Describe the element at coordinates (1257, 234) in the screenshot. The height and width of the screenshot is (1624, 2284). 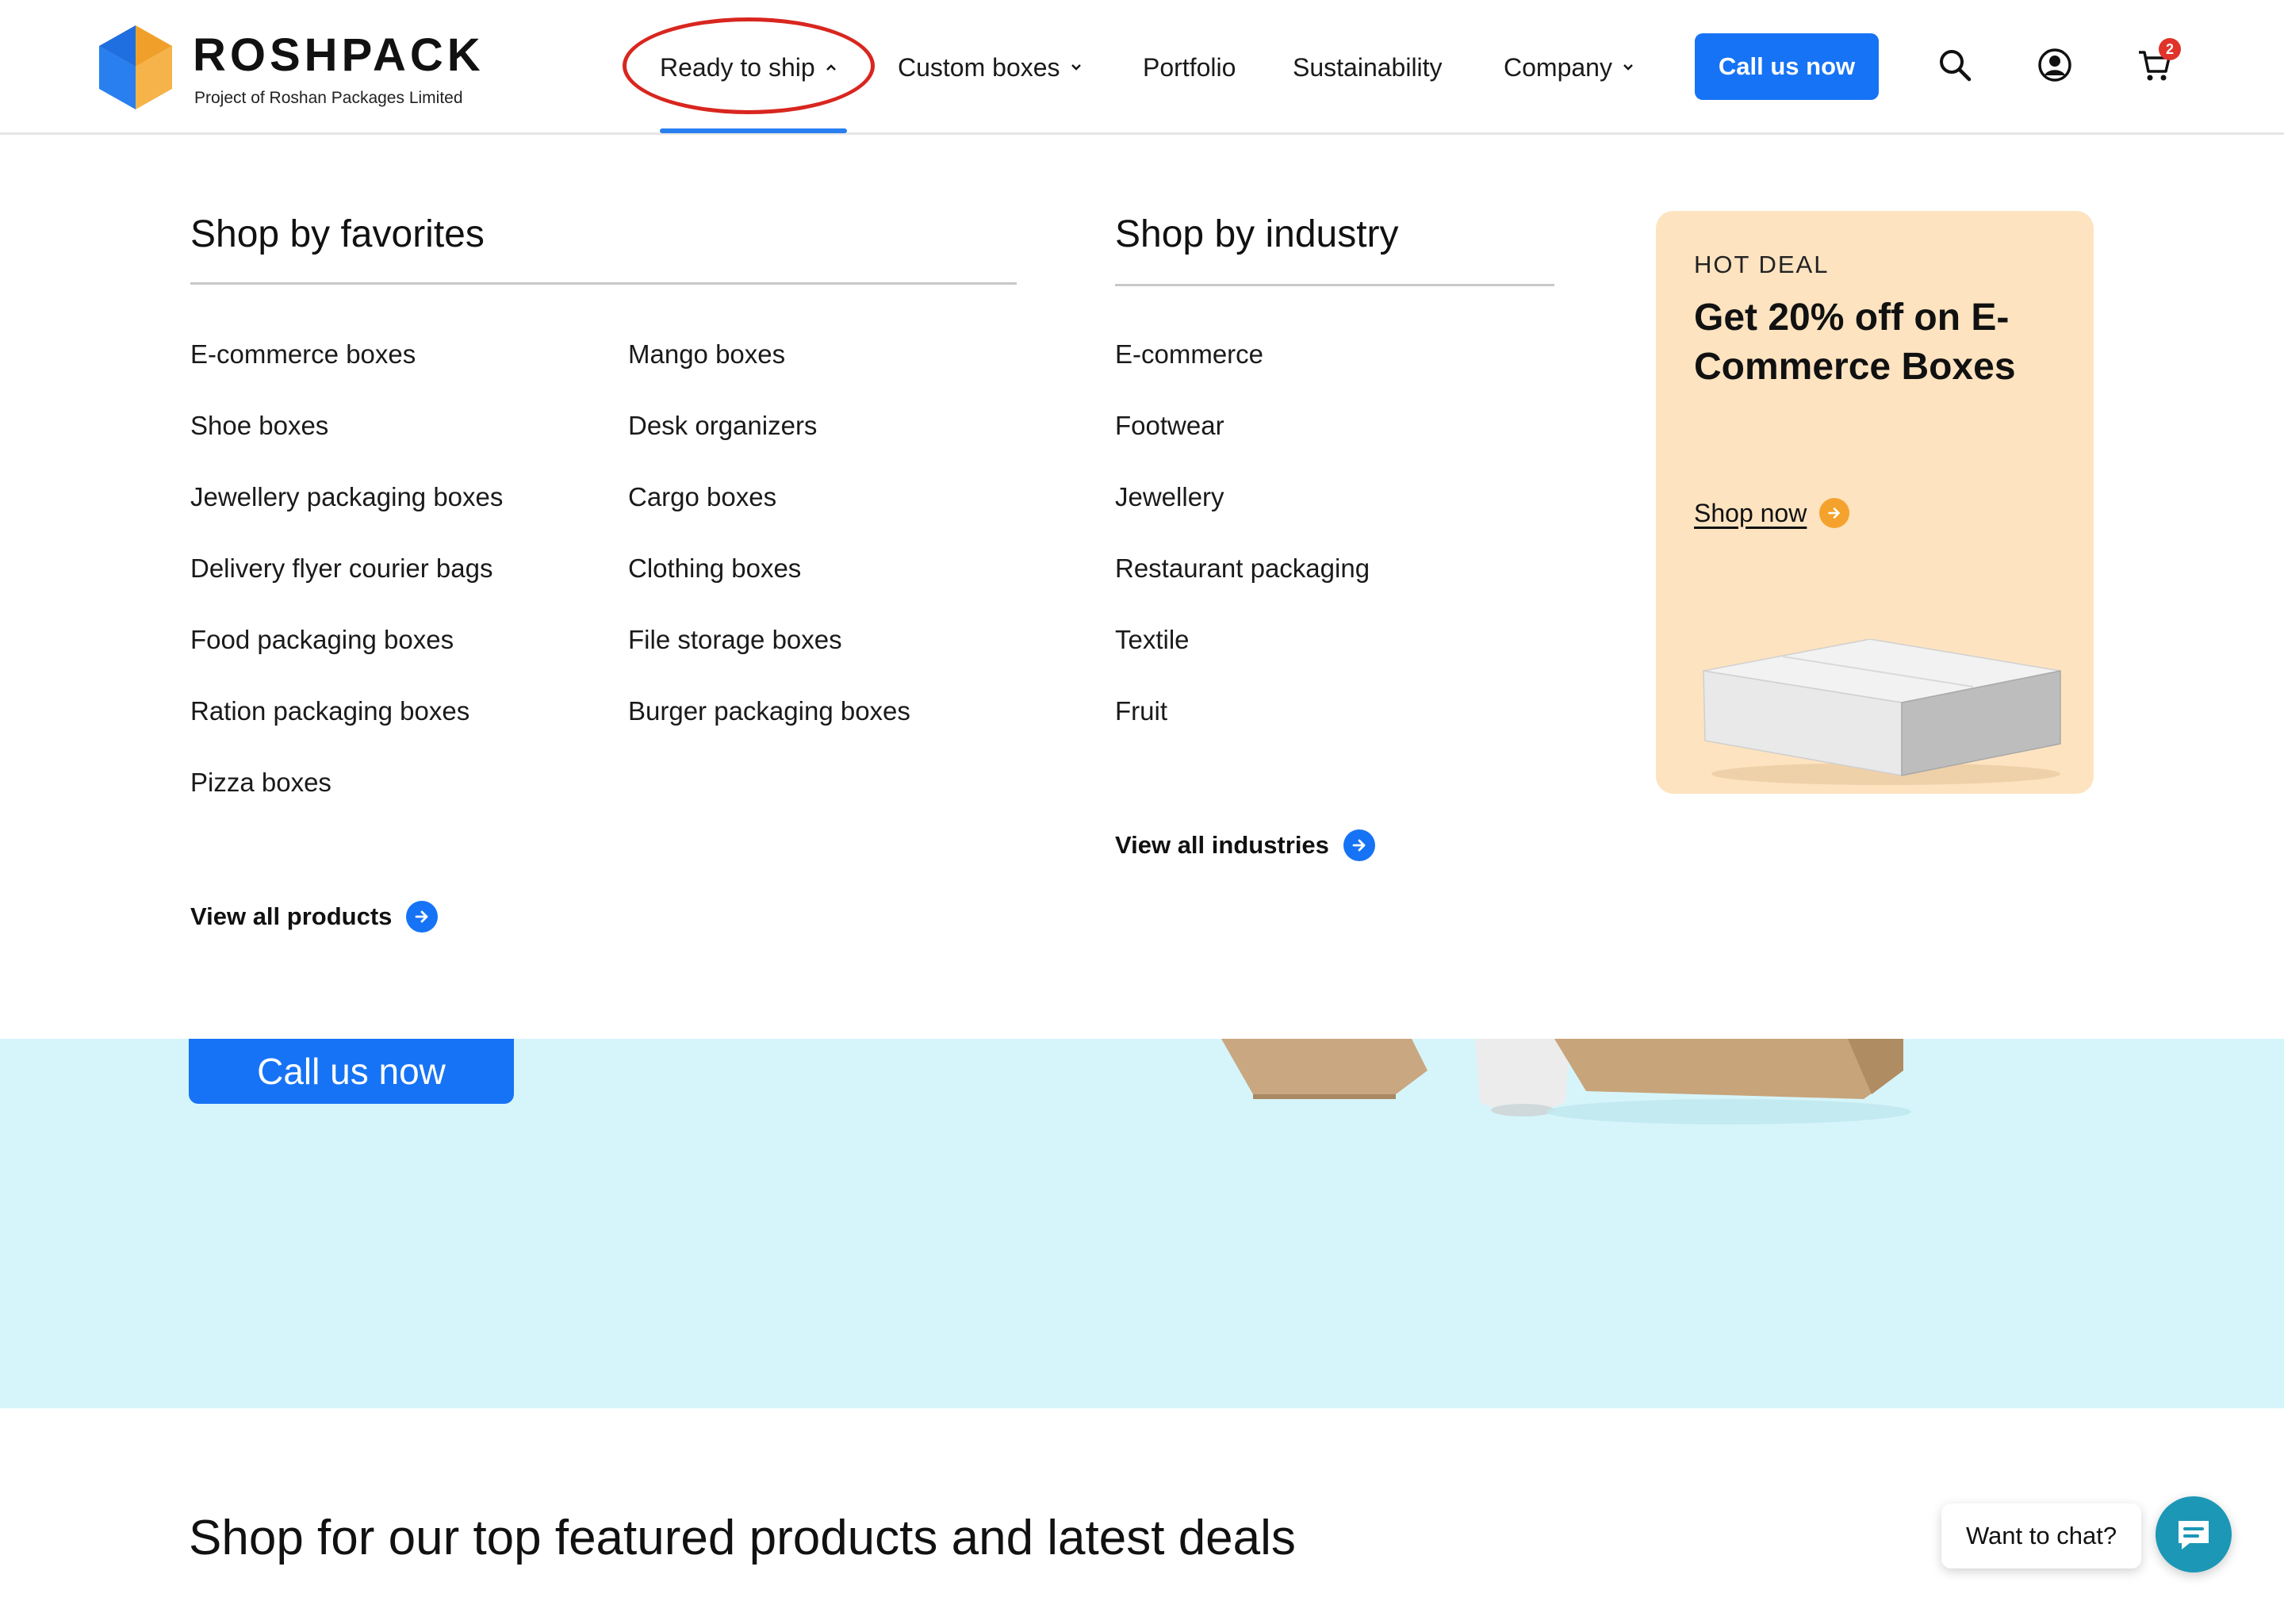
I see `shop-by-industry-title: Shop by industry` at that location.